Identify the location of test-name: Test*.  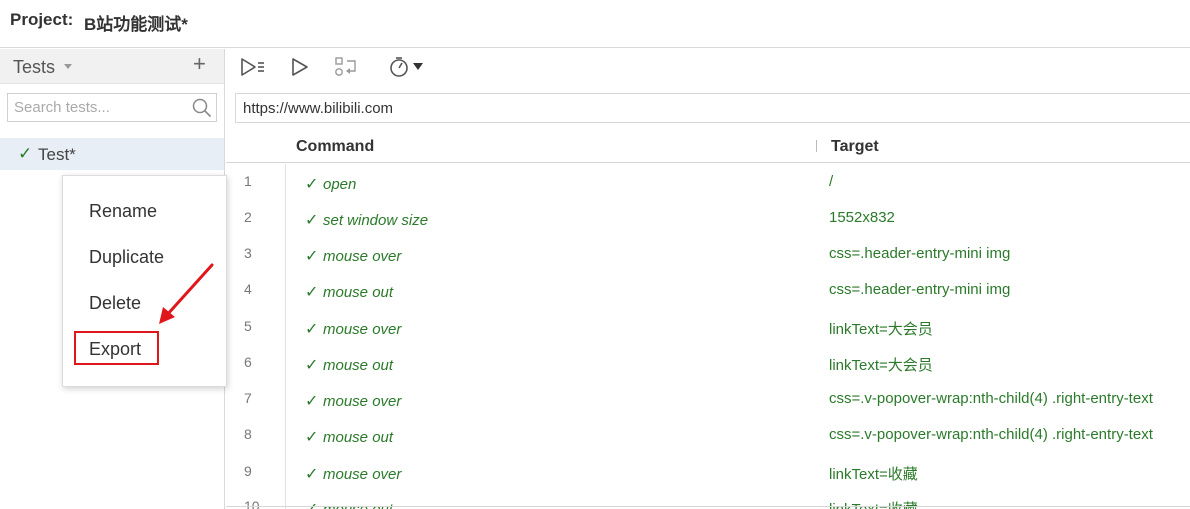
(57, 155).